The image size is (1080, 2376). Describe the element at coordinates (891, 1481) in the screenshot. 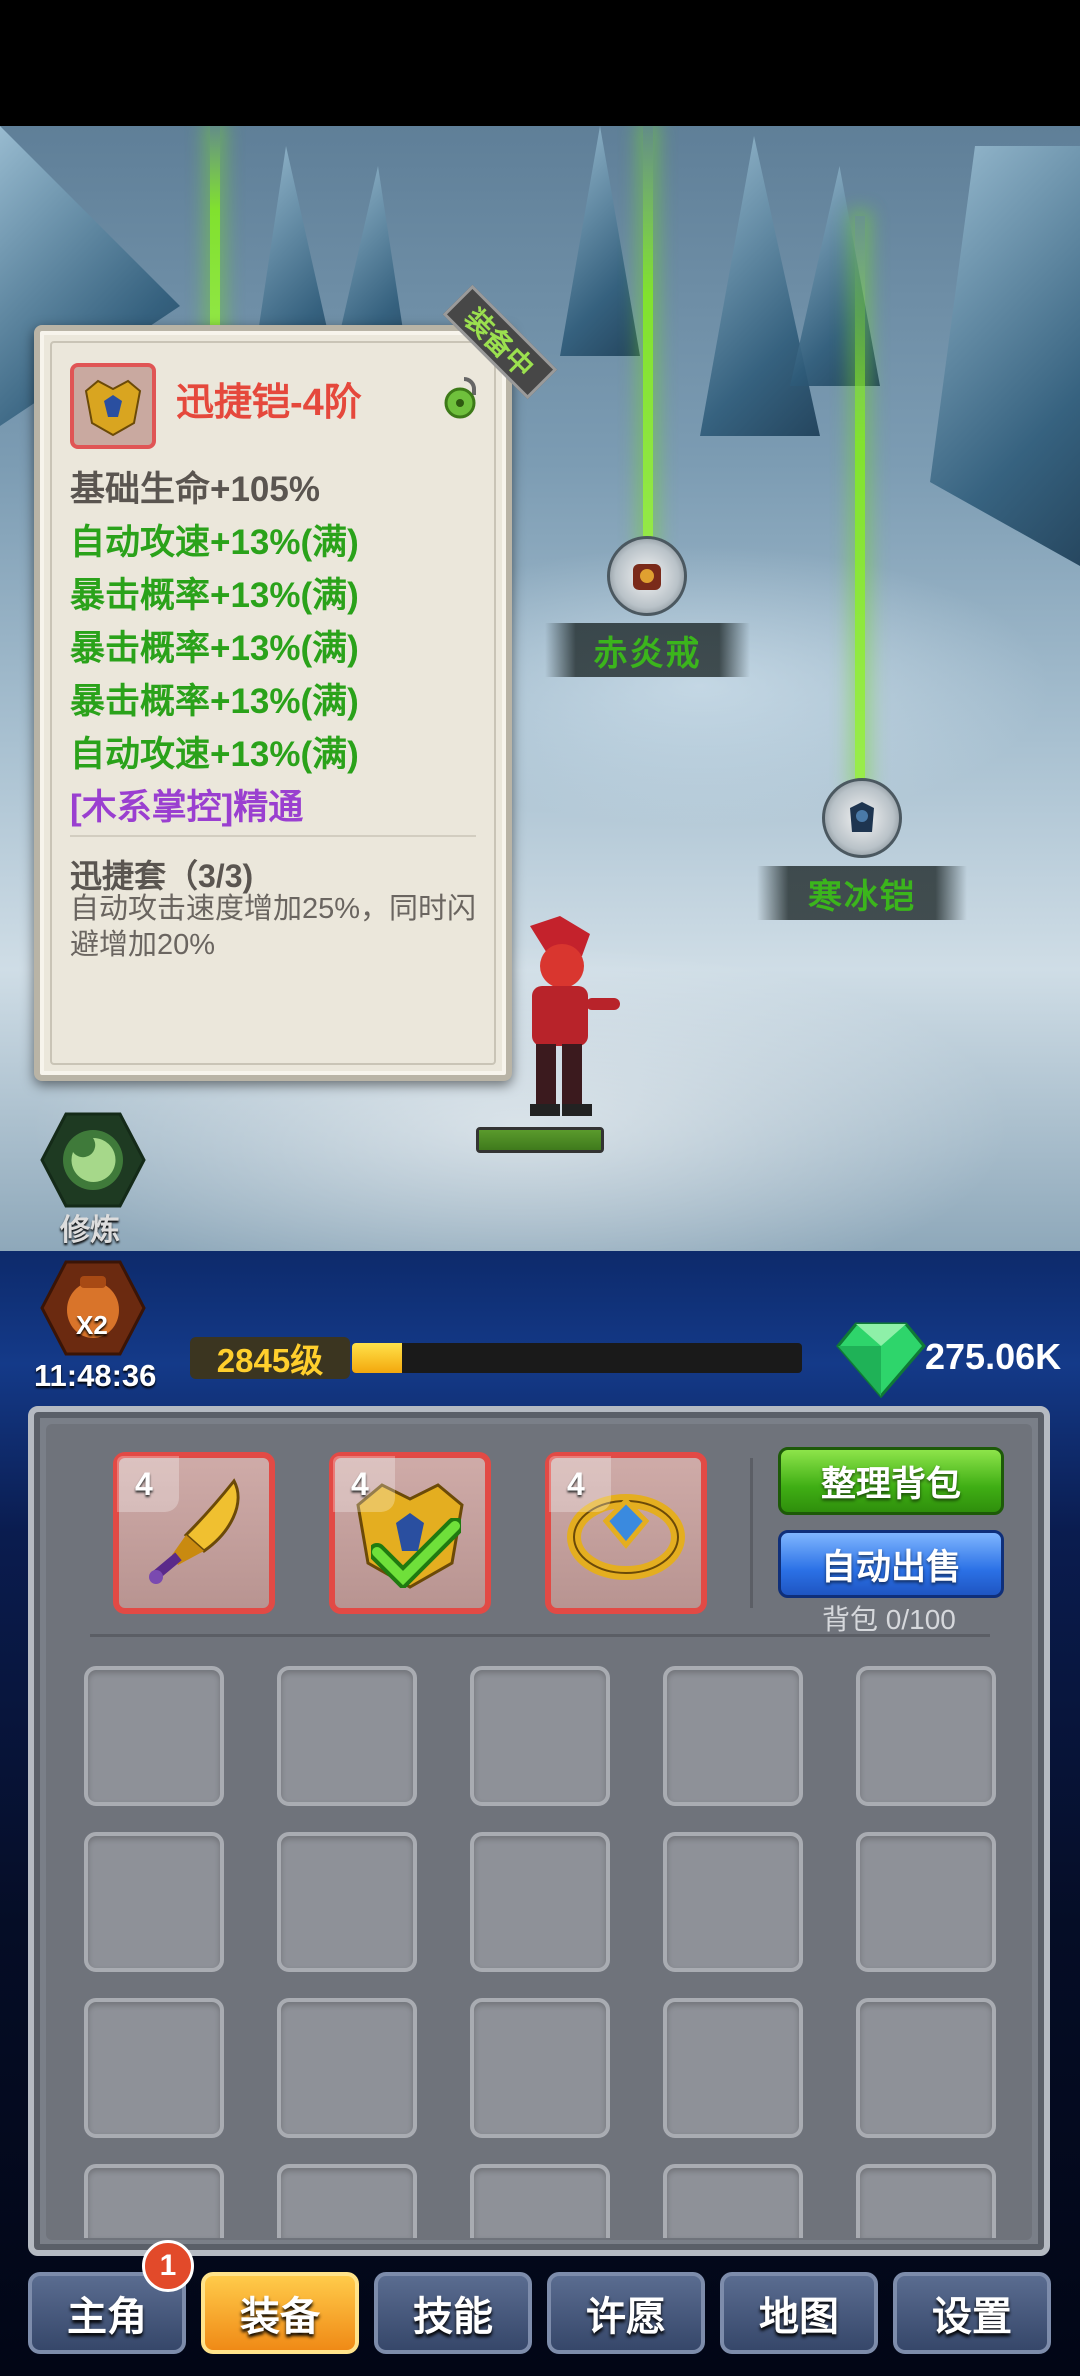

I see `sort-bag-button: 整理背包` at that location.